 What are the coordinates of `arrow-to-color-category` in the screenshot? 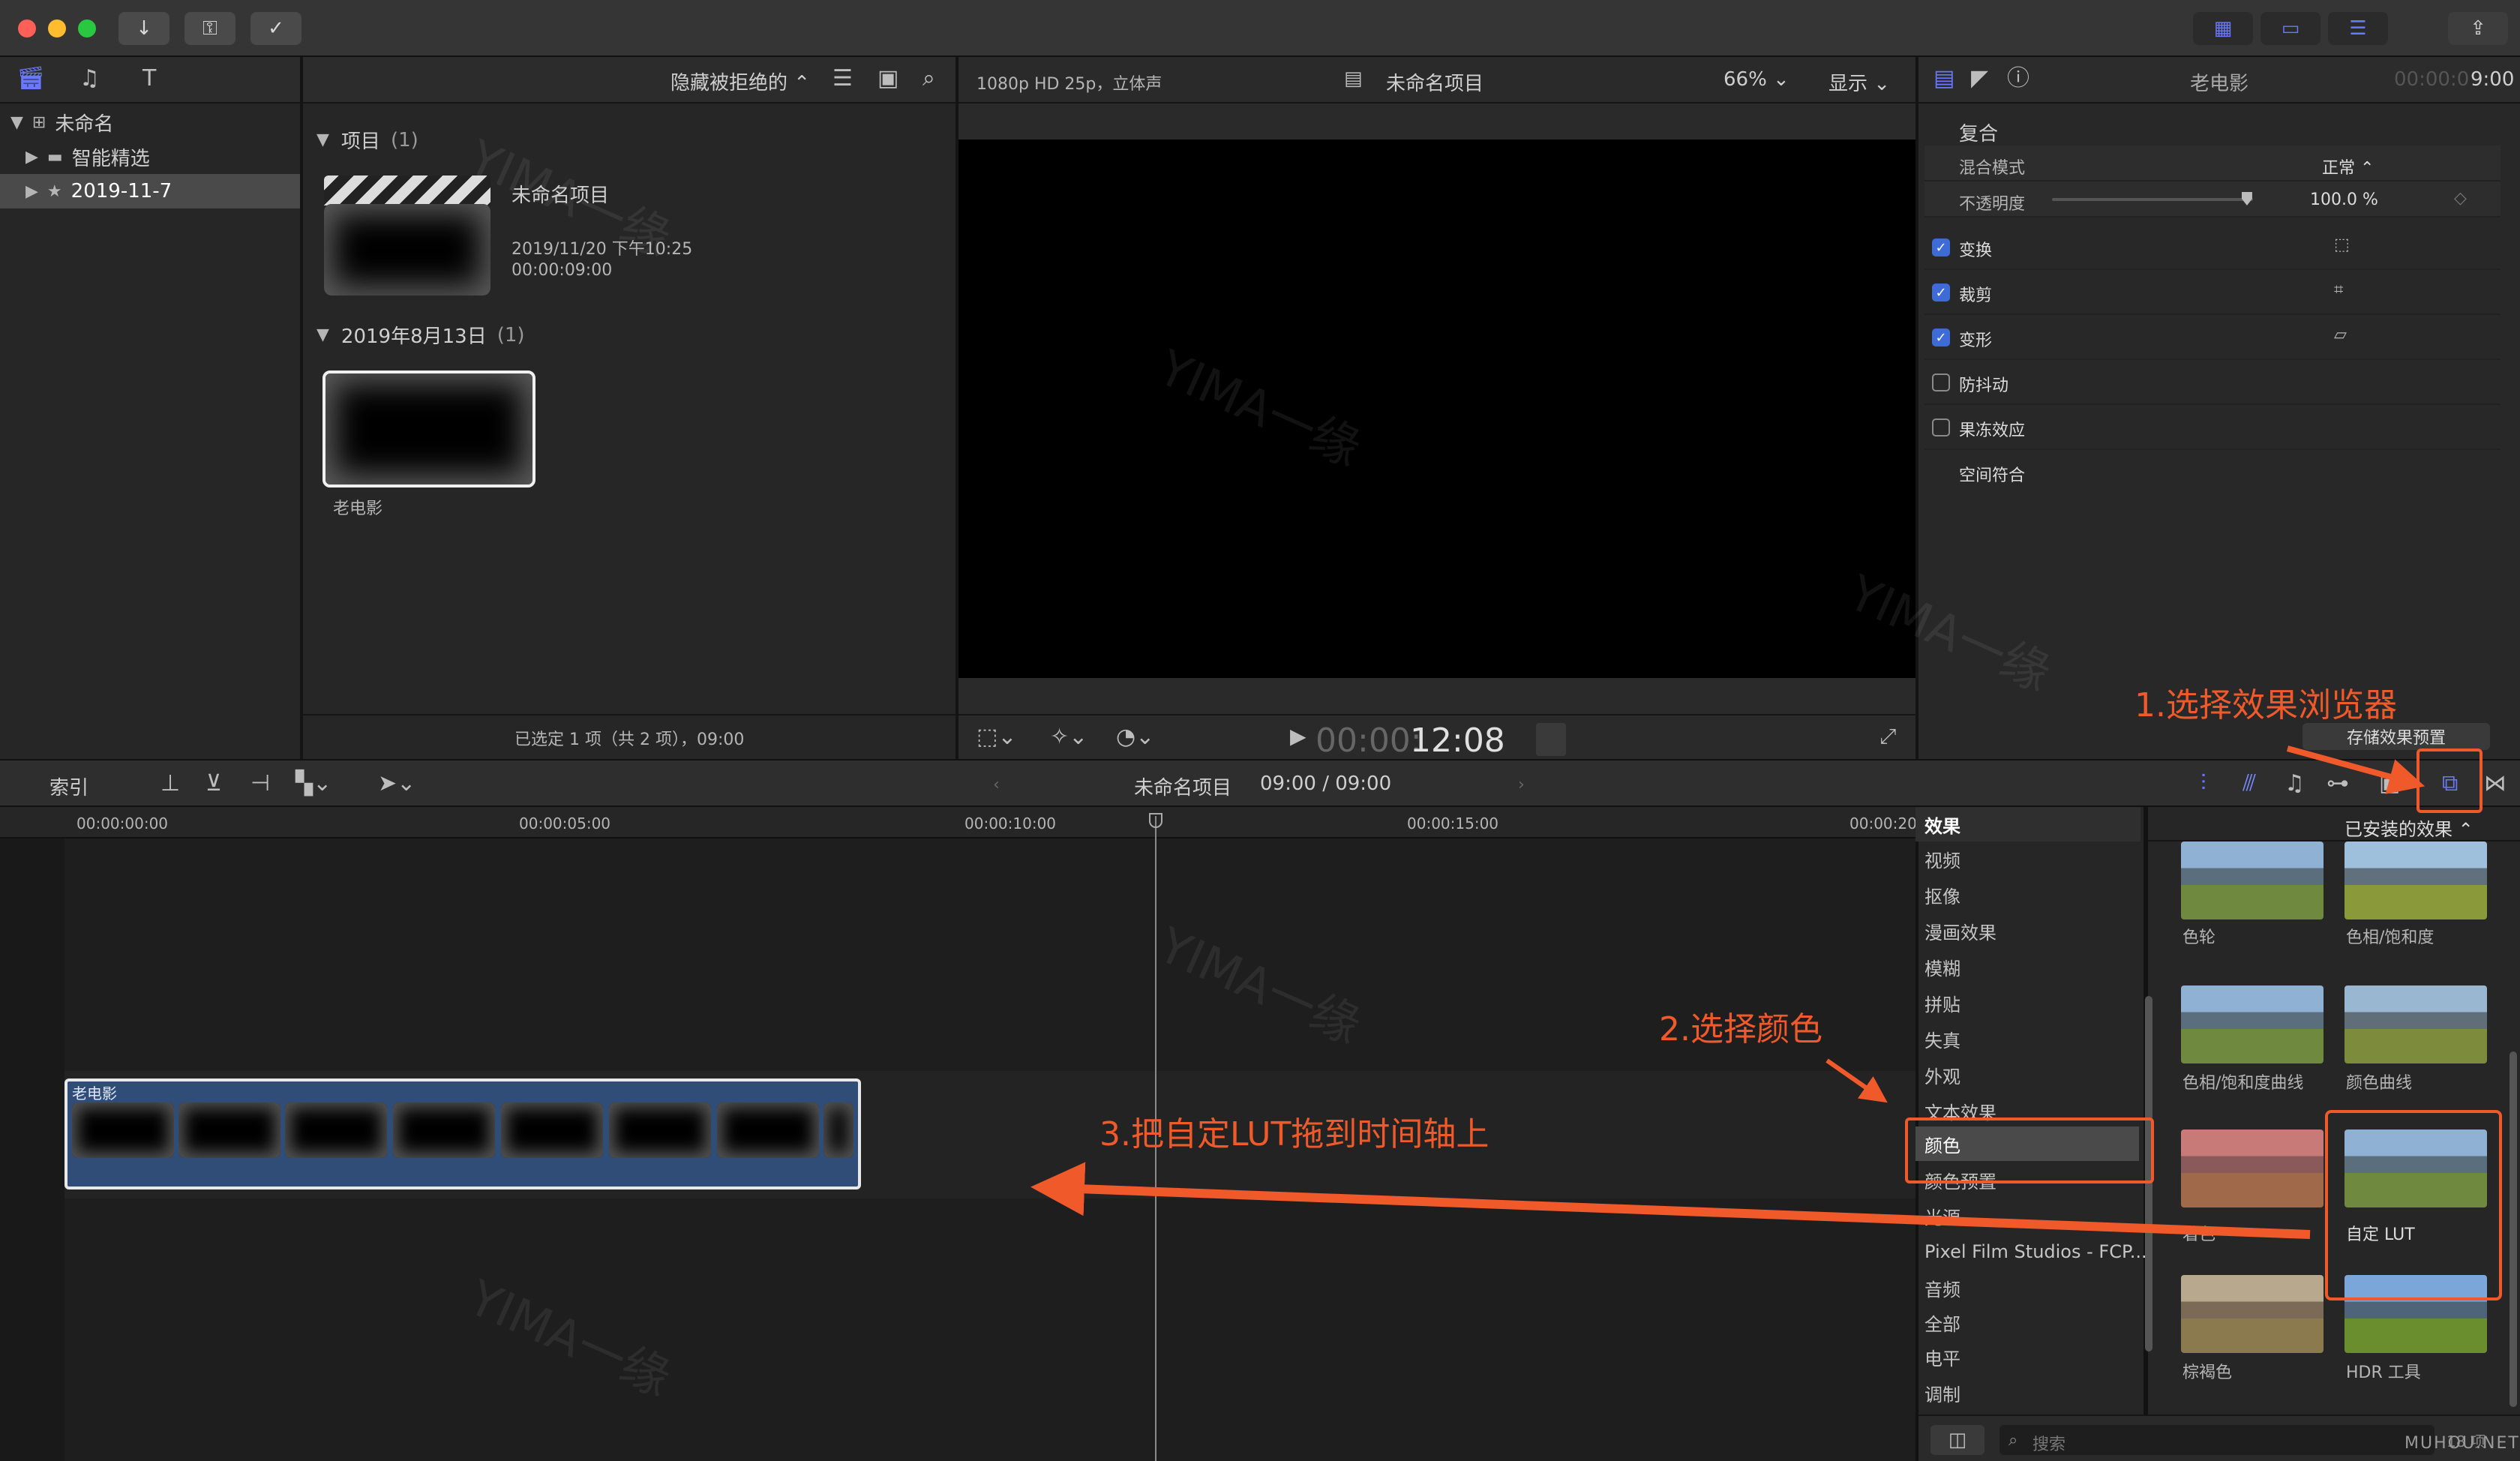 It's located at (1857, 1080).